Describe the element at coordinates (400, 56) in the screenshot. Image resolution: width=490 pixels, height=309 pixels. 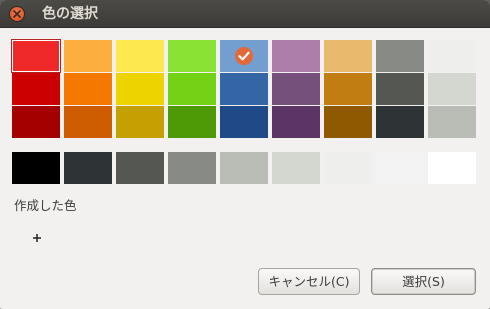
I see `color-swatch-dark-gray-light` at that location.